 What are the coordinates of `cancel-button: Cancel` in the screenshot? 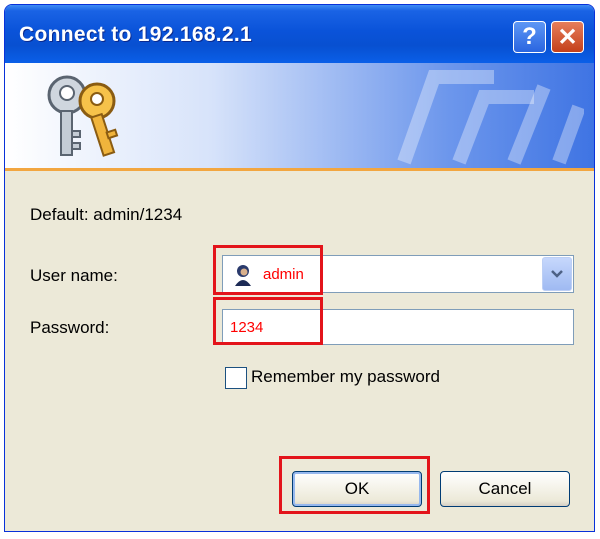 It's located at (505, 489).